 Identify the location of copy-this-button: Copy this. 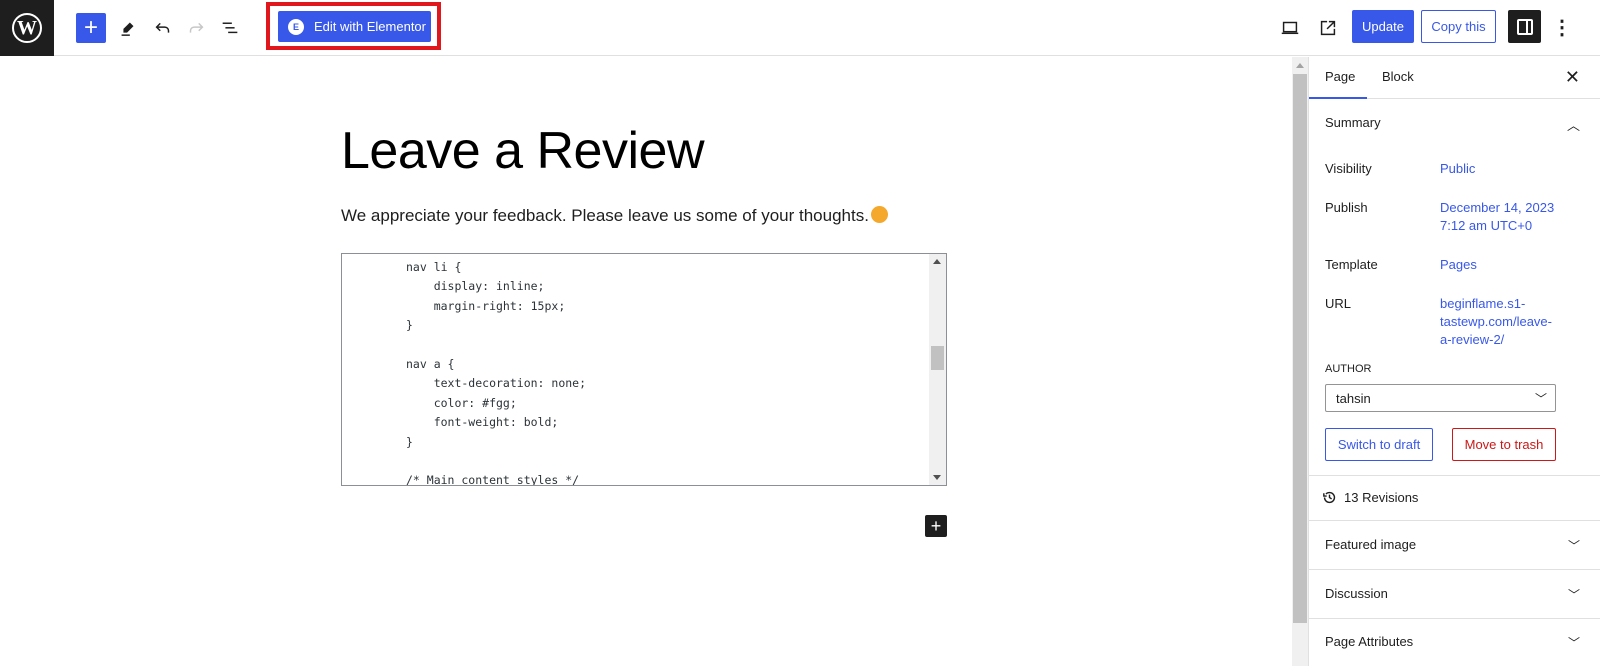
(1458, 26).